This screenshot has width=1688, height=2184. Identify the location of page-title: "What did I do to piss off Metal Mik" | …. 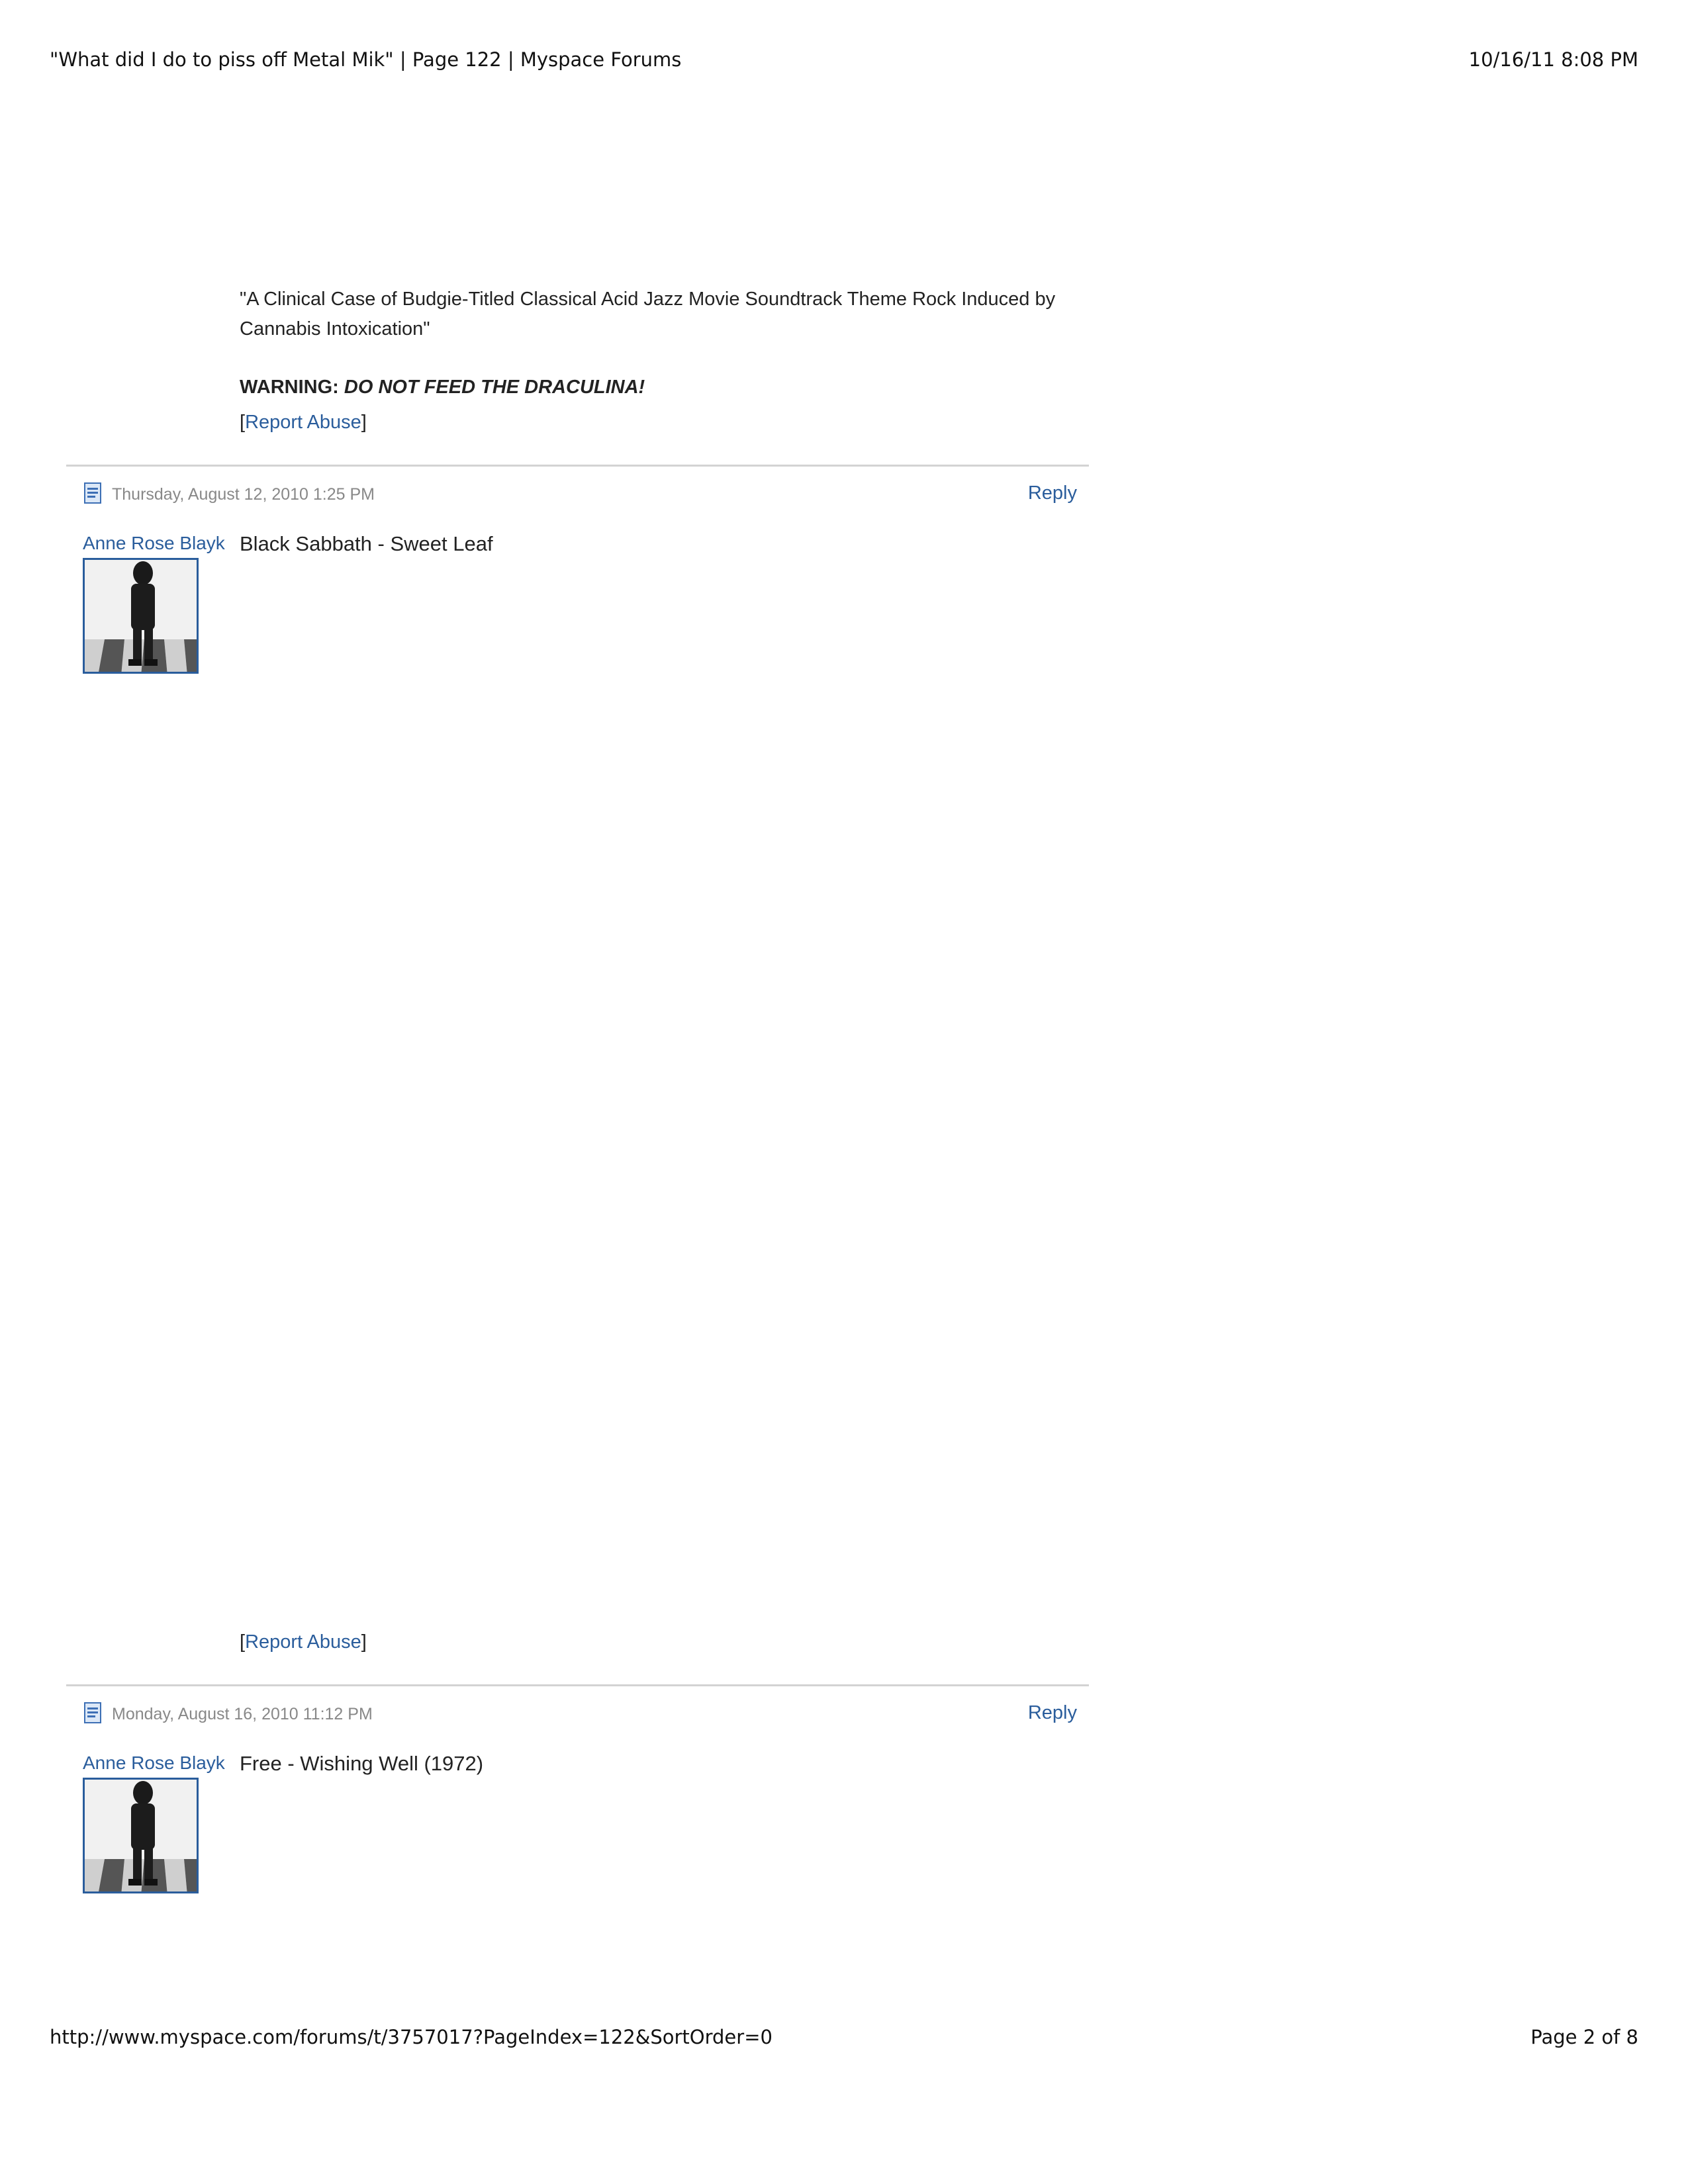
(366, 59).